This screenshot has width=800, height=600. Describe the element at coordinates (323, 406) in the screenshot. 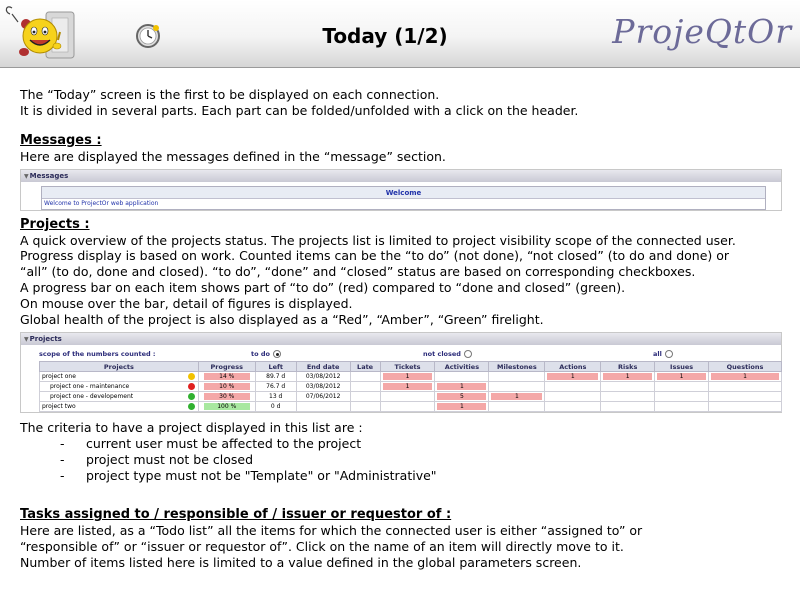

I see `end-date-cell` at that location.